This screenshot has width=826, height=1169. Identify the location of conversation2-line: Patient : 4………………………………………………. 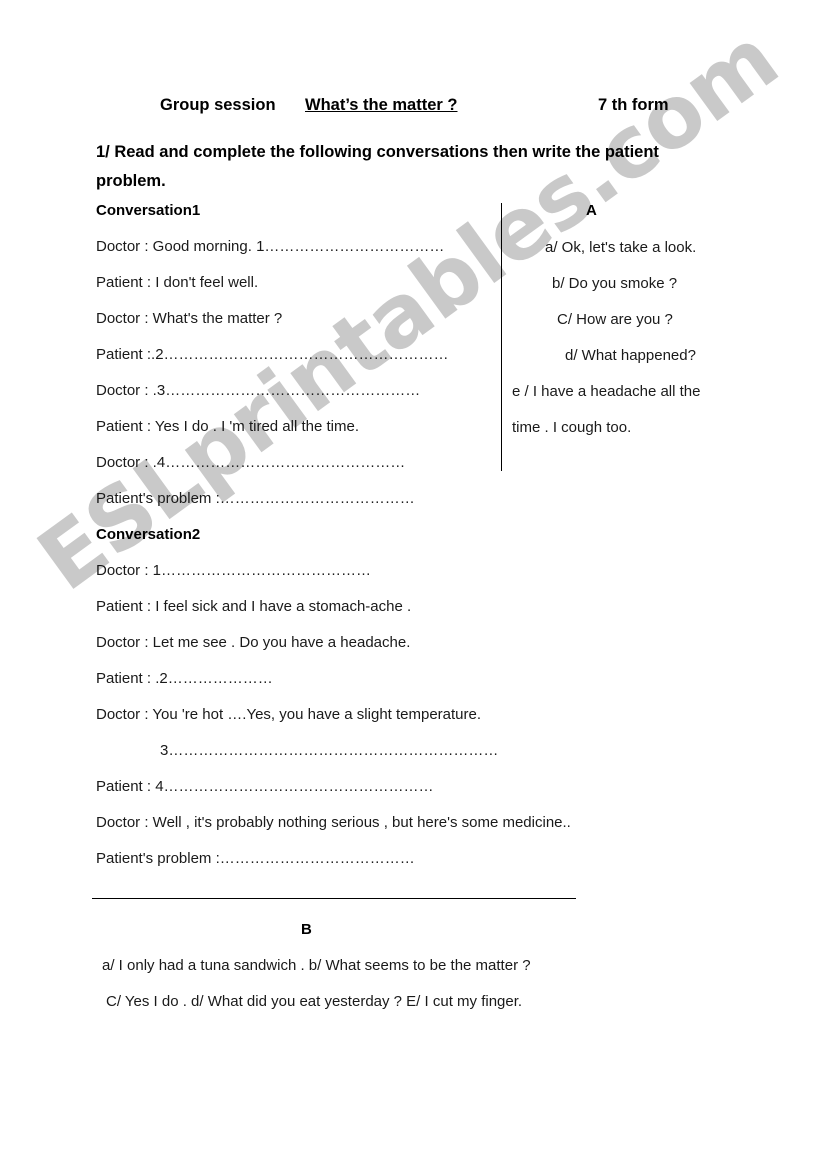
(265, 786).